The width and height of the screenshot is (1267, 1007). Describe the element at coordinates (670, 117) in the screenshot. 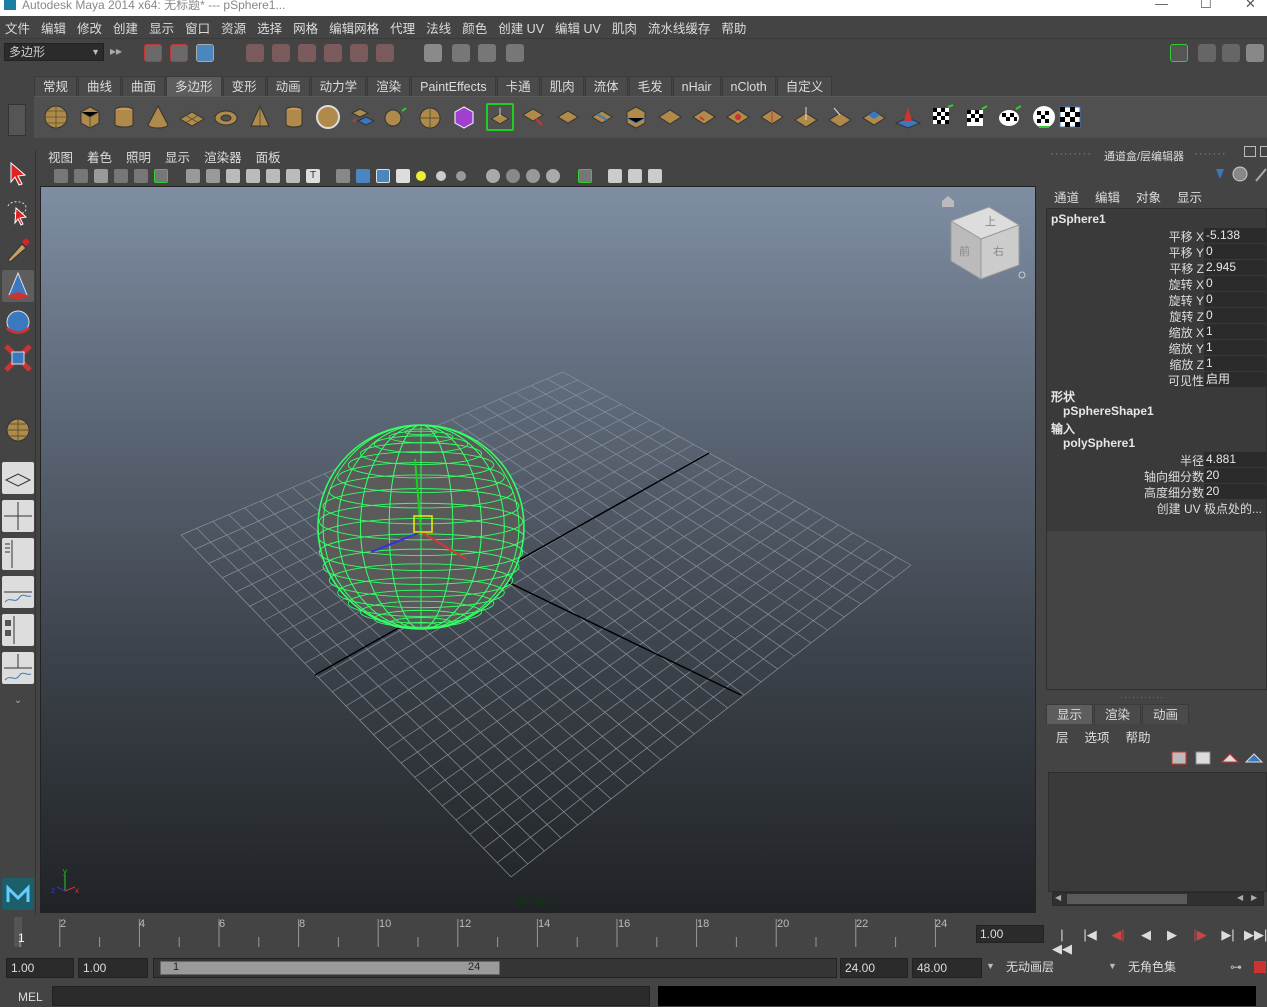

I see `offset-edge-loop-icon` at that location.